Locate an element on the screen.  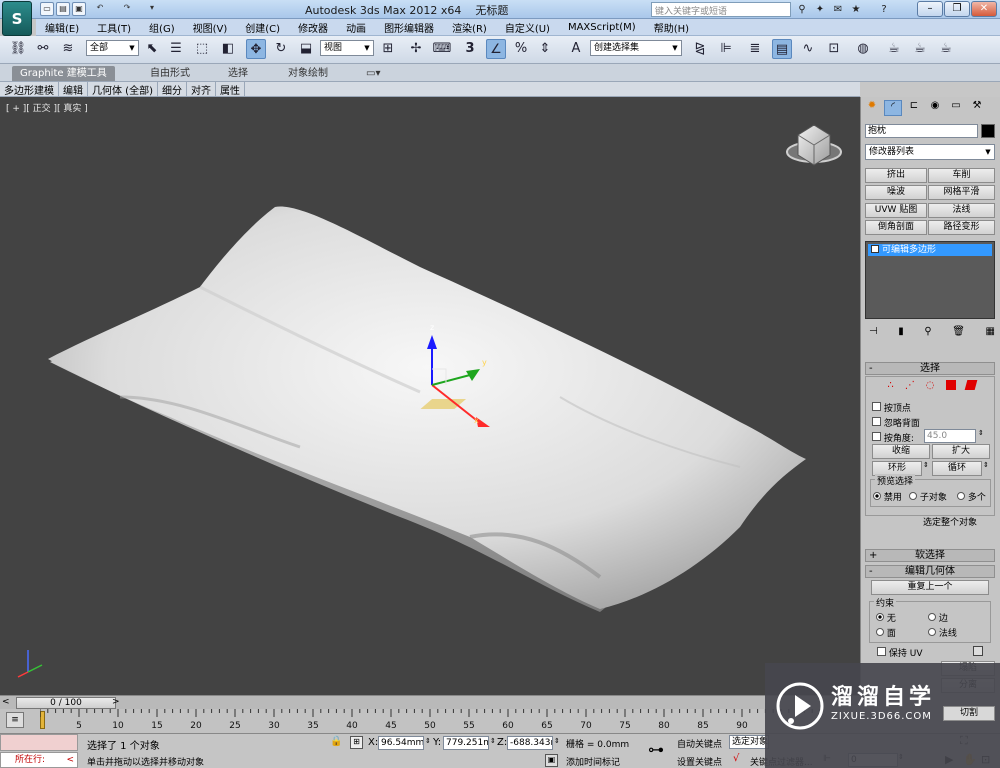
tab-selection: 选择 is located at coordinates (238, 73).